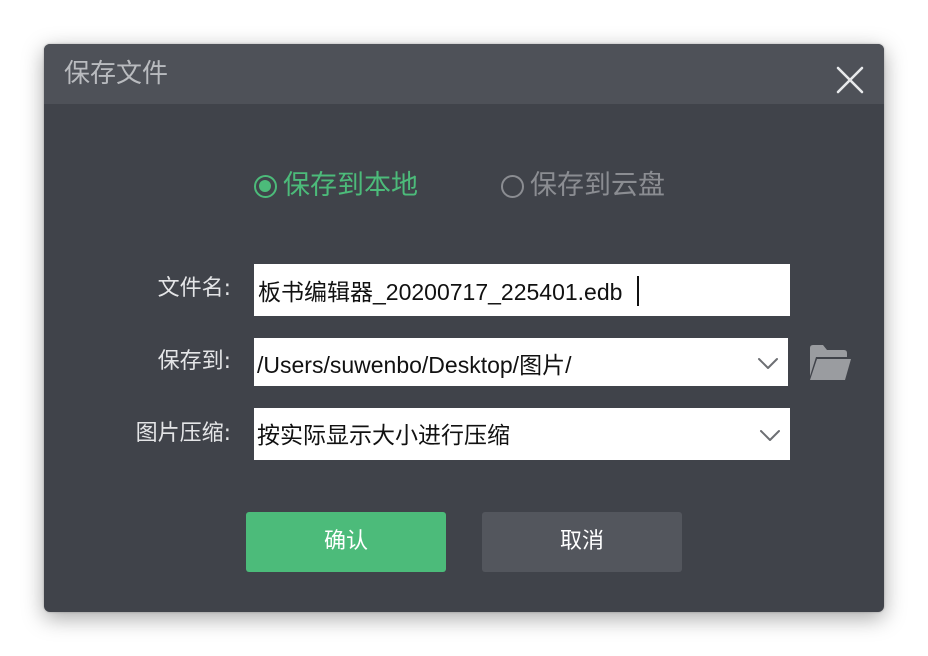 The height and width of the screenshot is (656, 928). What do you see at coordinates (183, 433) in the screenshot?
I see `image-compress-label: 图片压缩:` at bounding box center [183, 433].